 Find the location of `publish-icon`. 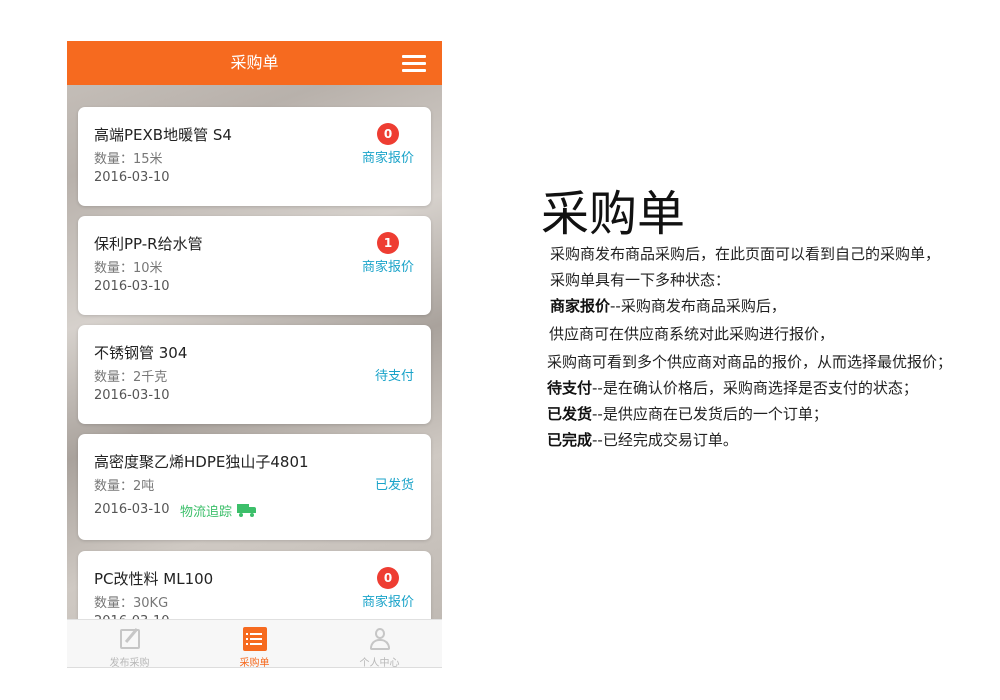

publish-icon is located at coordinates (130, 639).